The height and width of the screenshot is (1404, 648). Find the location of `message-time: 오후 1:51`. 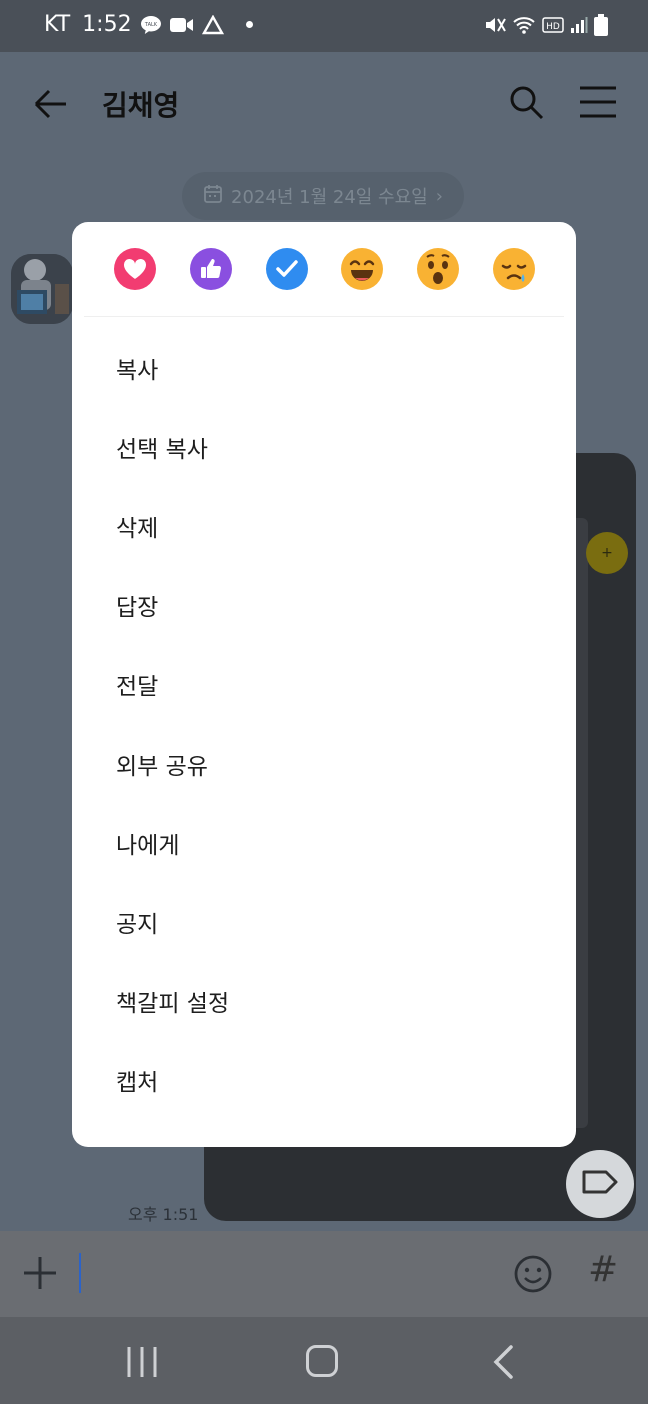

message-time: 오후 1:51 is located at coordinates (163, 1214).